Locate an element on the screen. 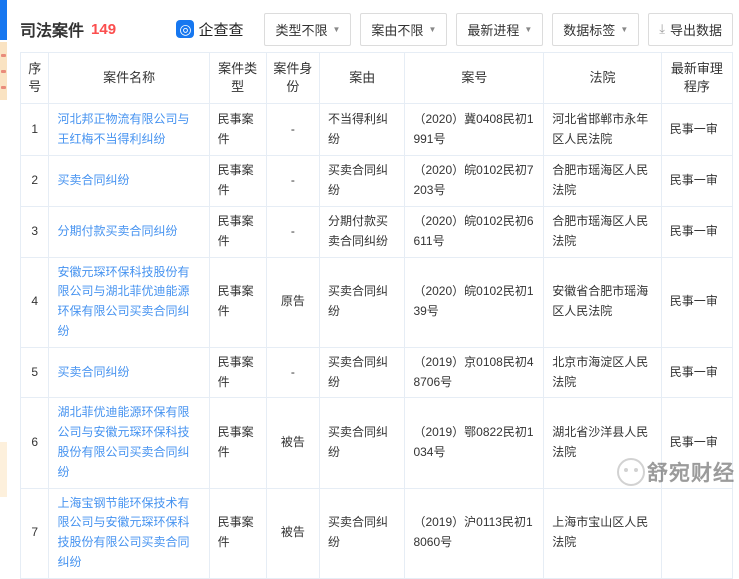  cell-no: 4 is located at coordinates (34, 302).